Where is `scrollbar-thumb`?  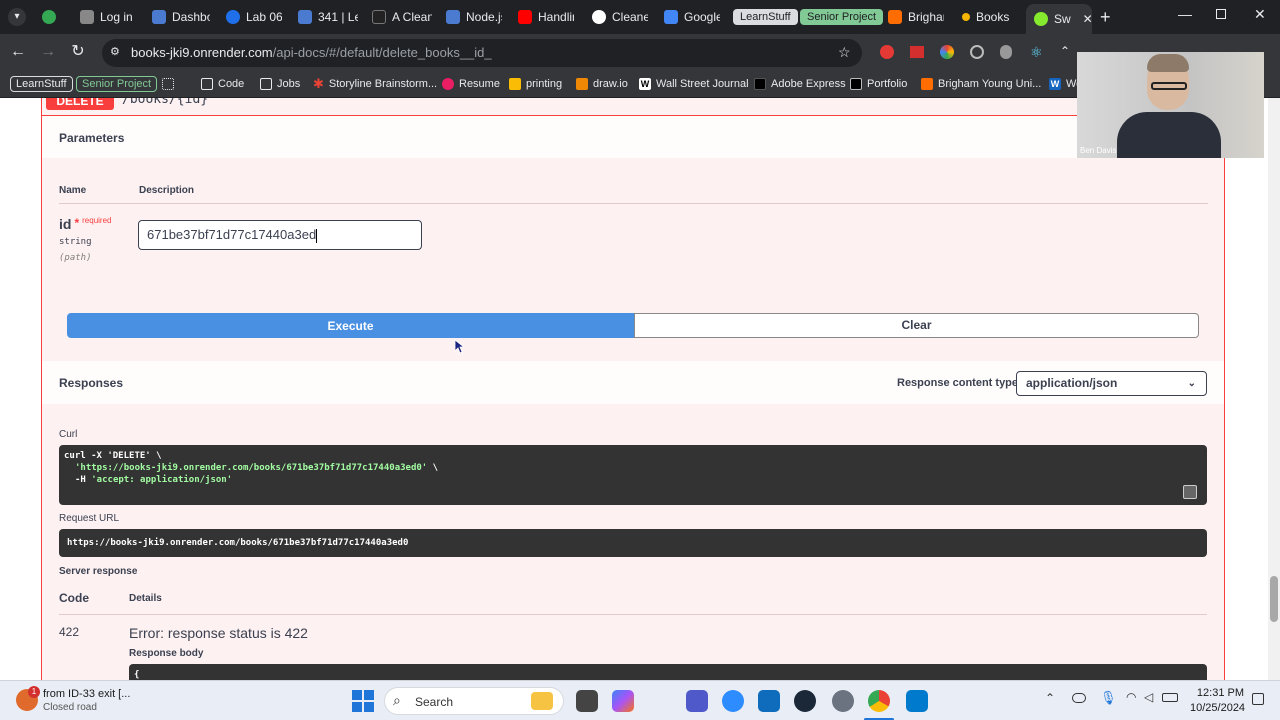
scrollbar-thumb is located at coordinates (1274, 599).